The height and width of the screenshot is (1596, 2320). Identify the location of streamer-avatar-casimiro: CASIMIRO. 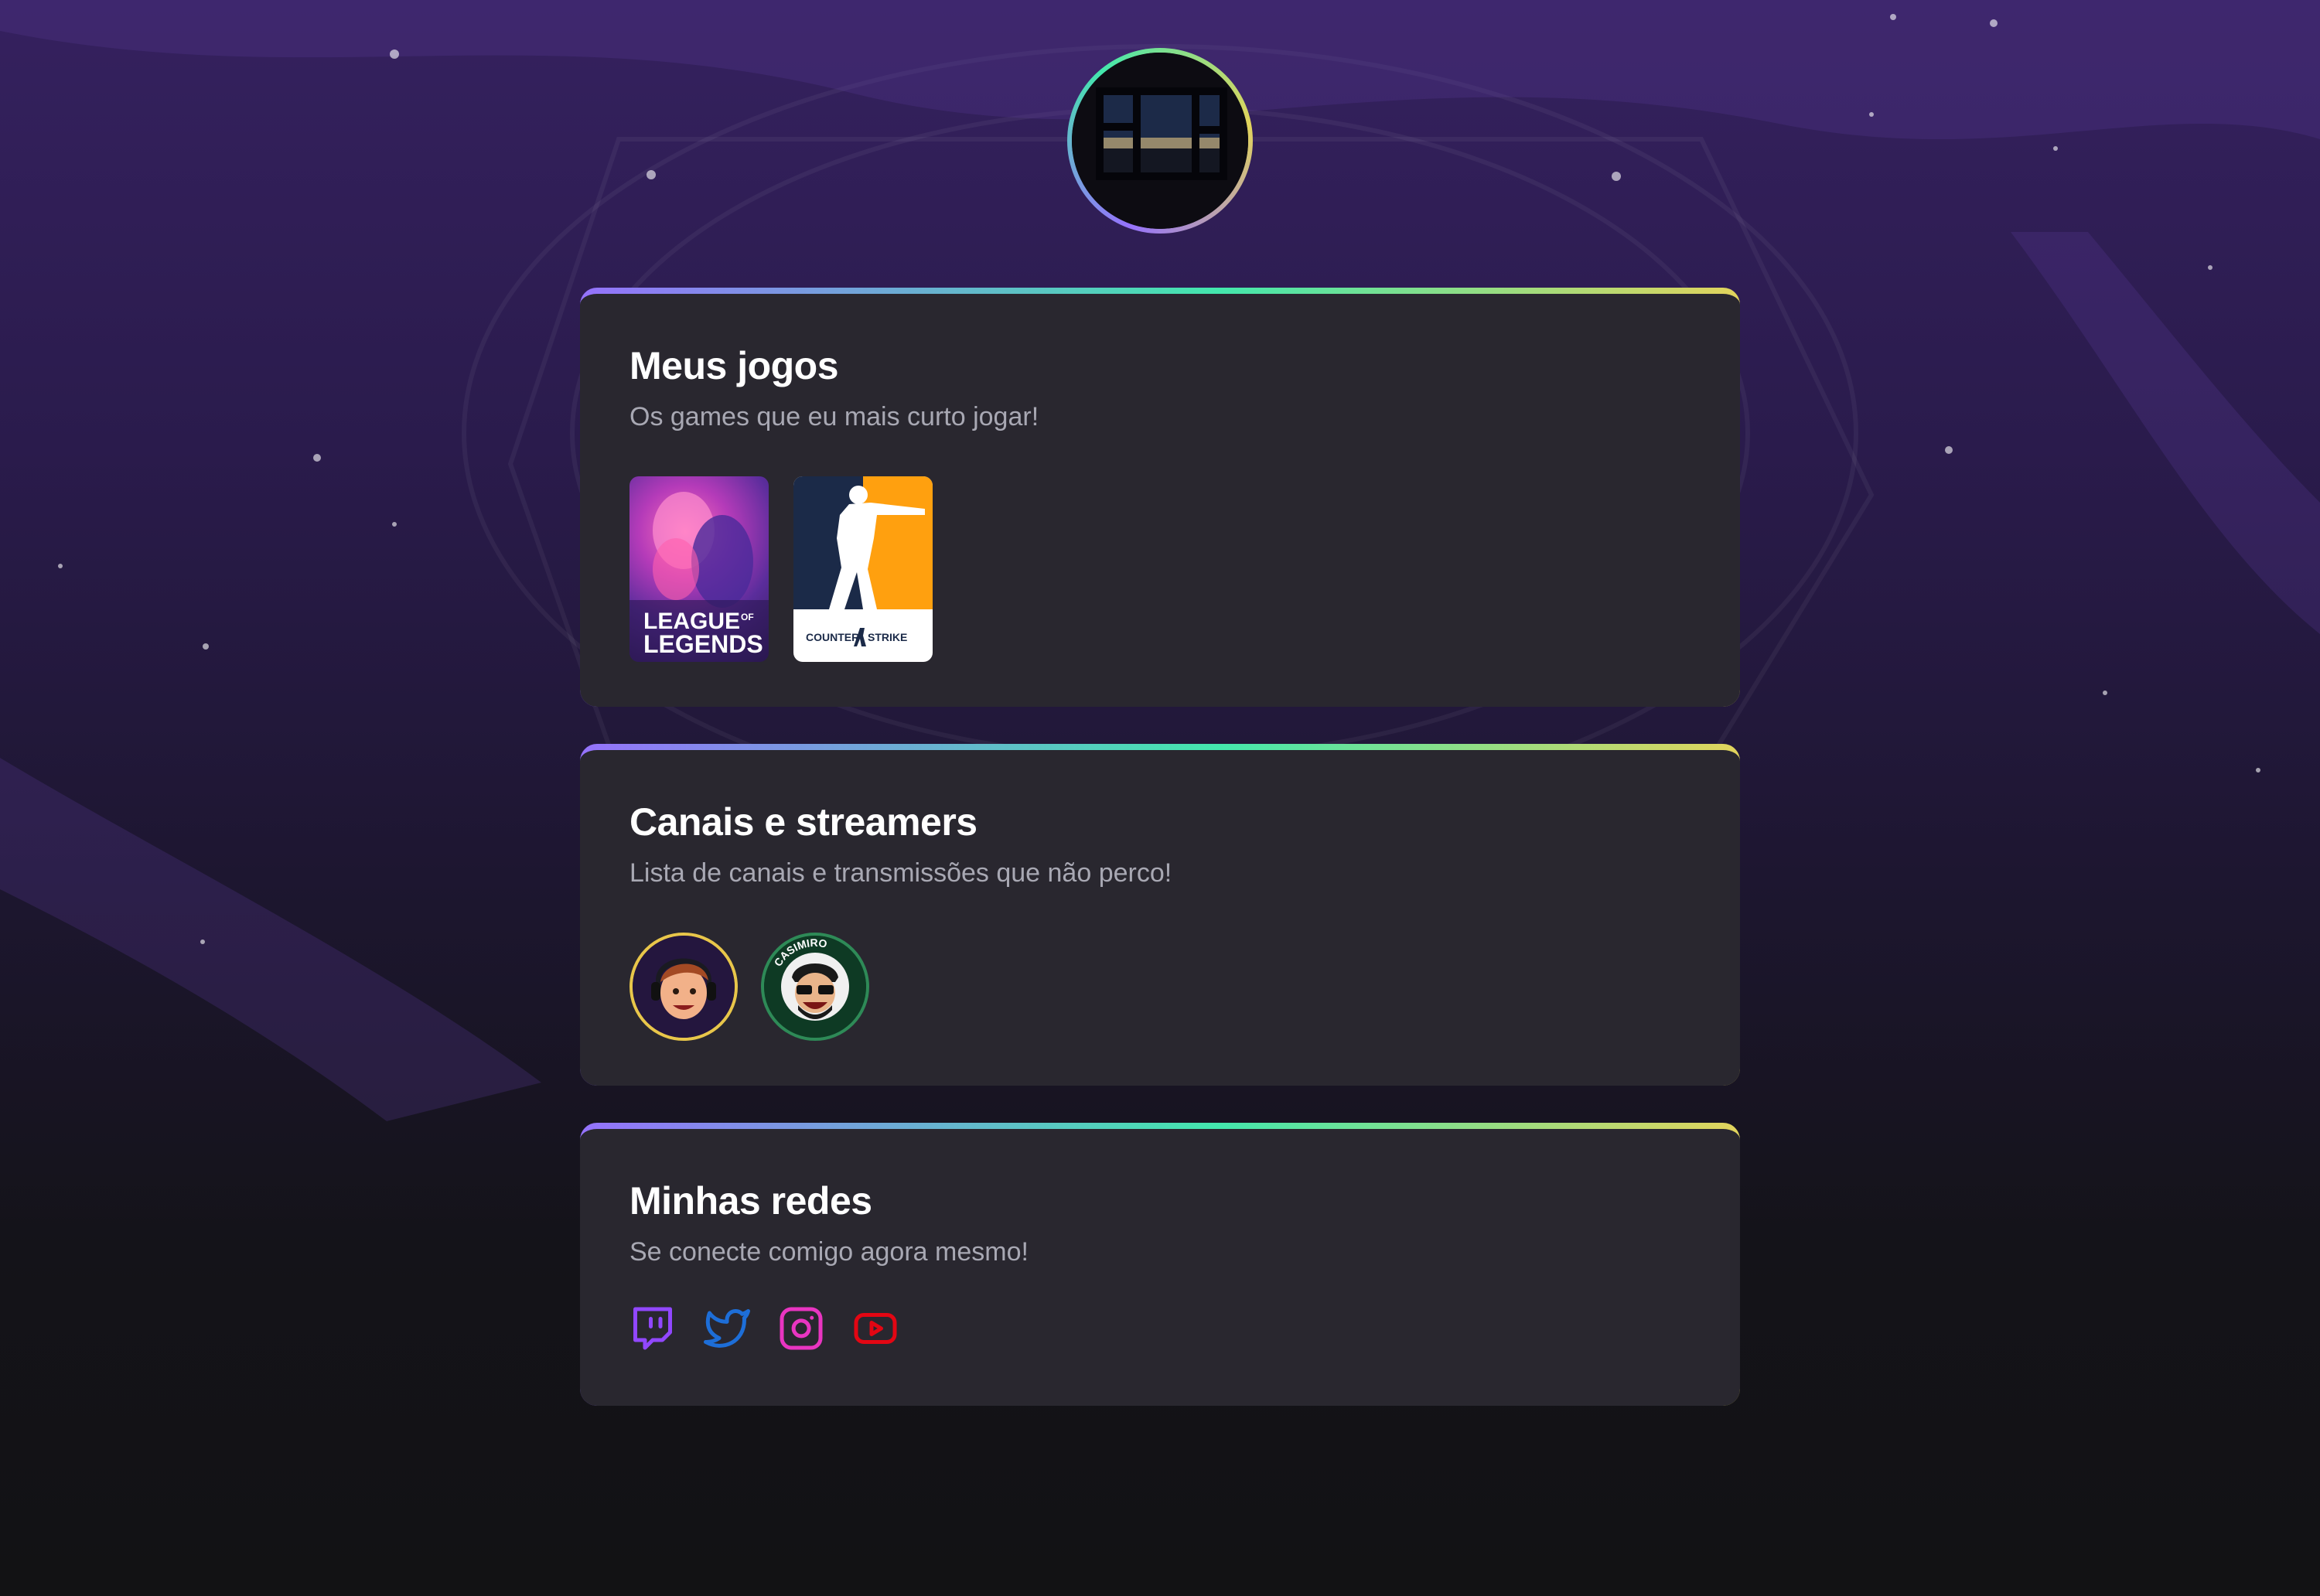
(815, 987).